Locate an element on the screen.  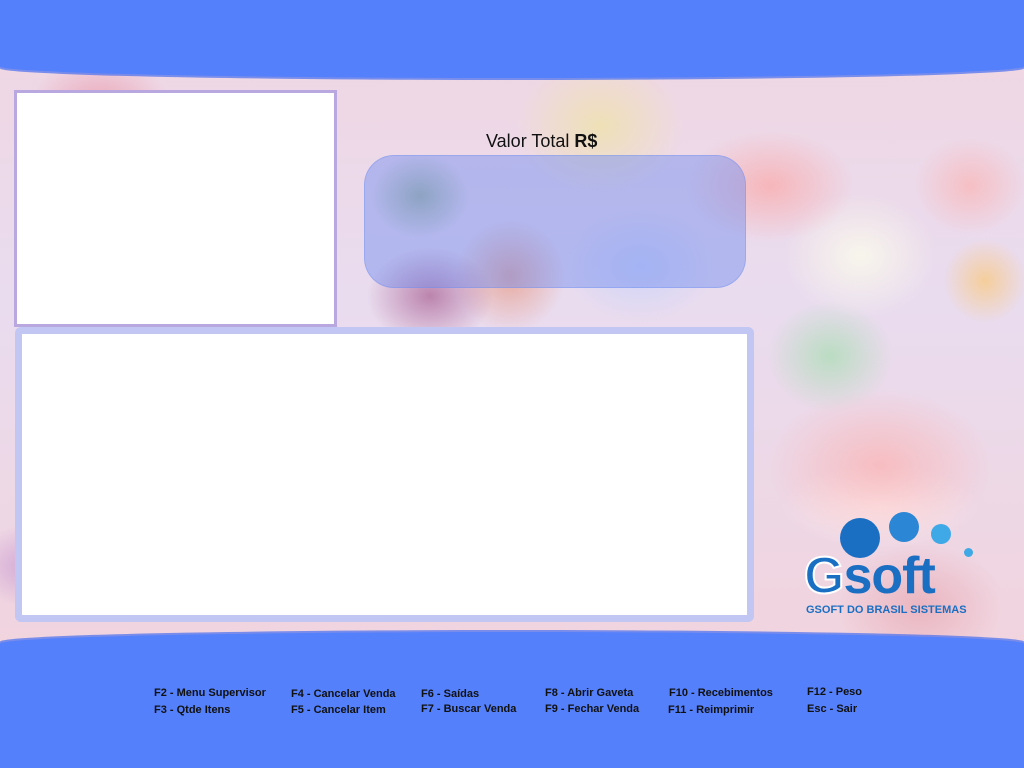
logo-dot-tiny-icon is located at coordinates (968, 552).